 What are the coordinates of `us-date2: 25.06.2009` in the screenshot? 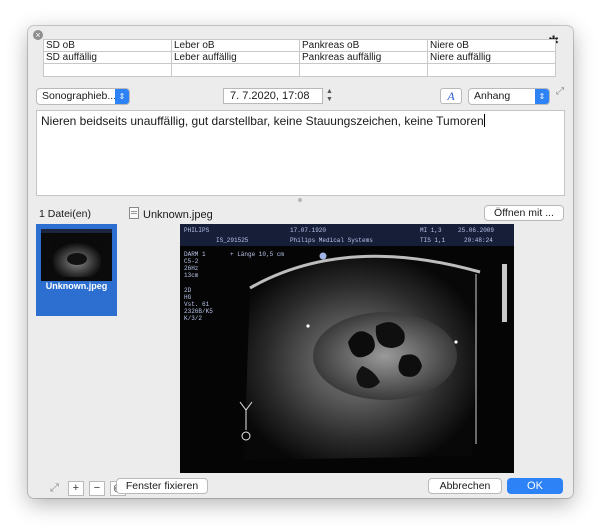 It's located at (476, 230).